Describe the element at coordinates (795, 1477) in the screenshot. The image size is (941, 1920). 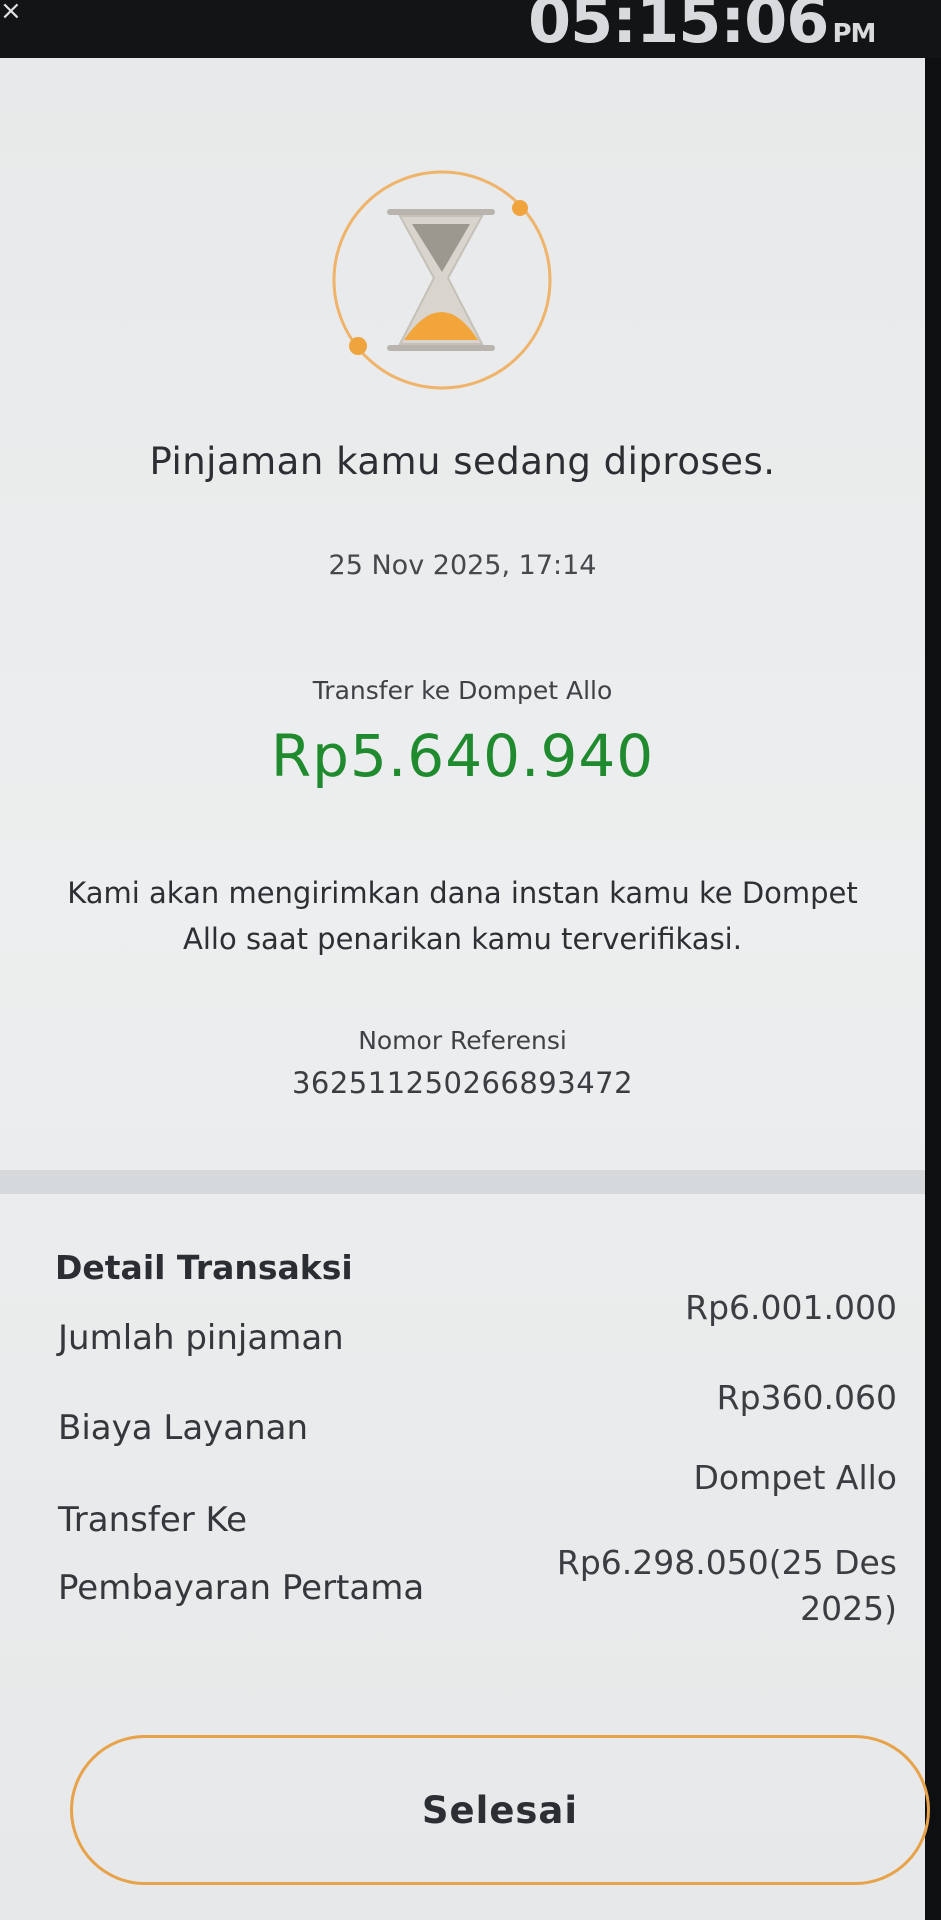
I see `detail-row-value: Dompet Allo` at that location.